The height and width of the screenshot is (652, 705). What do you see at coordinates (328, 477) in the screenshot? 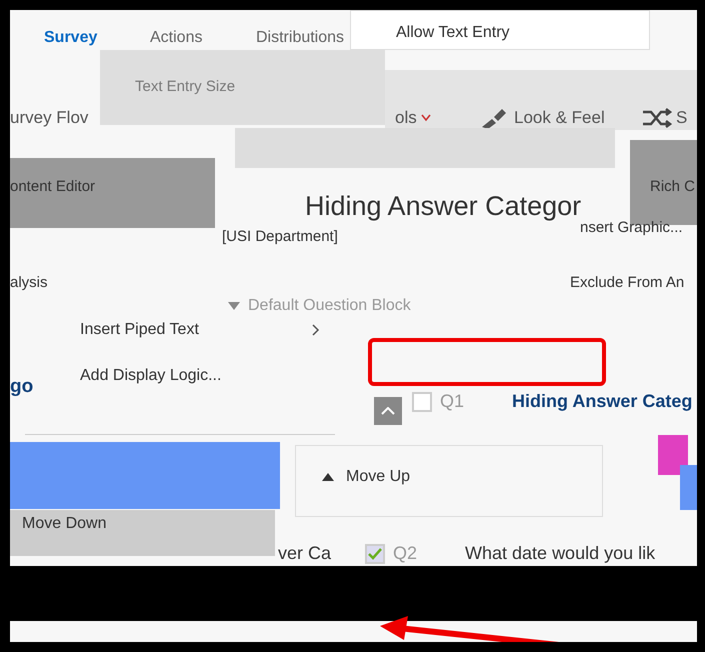
I see `triangle-up-icon` at bounding box center [328, 477].